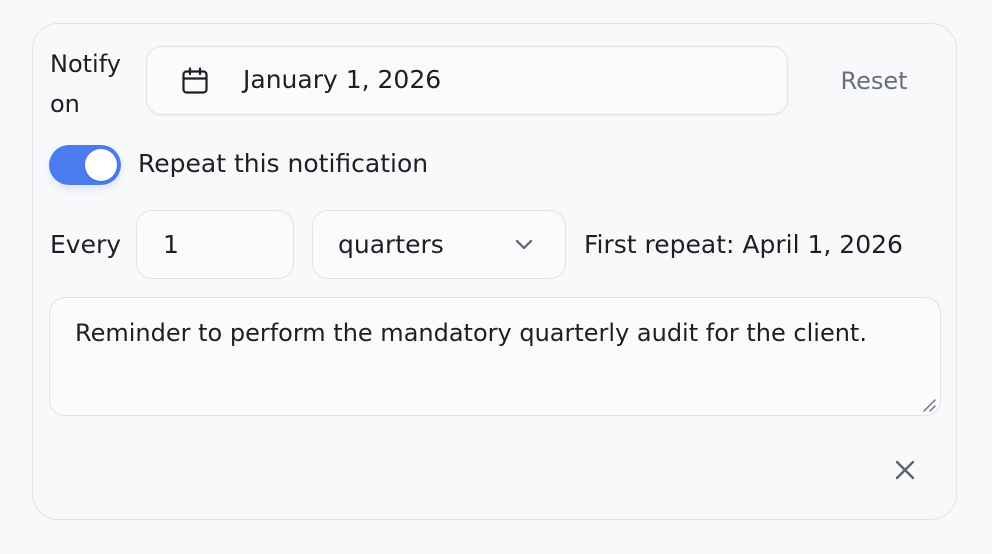 This screenshot has width=992, height=554. I want to click on notify-date-picker: January 1, 2026, so click(467, 80).